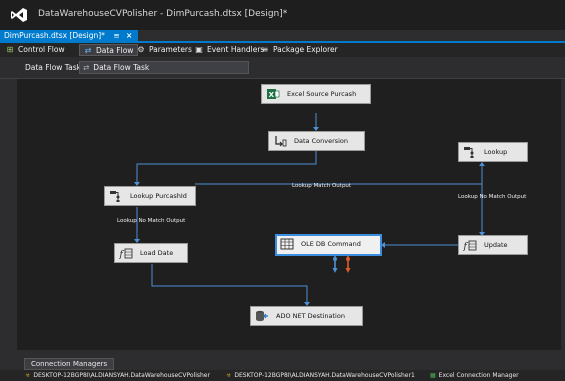 The height and width of the screenshot is (381, 565). Describe the element at coordinates (282, 36) in the screenshot. I see `document-tab-strip: DimPurcash.dtsx [Design]* ≡ ×` at that location.